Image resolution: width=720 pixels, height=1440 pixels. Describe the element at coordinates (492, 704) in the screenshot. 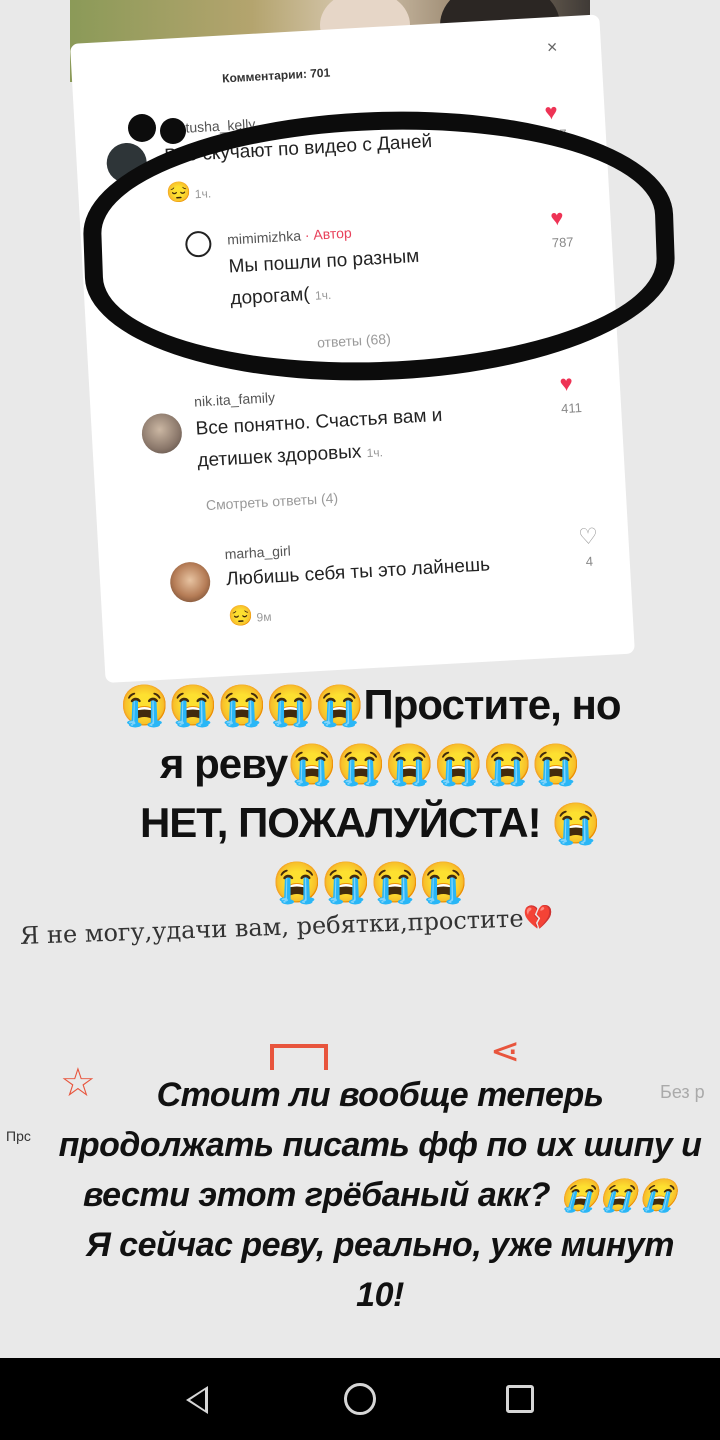

I see `overlay-text: Простите, но` at that location.